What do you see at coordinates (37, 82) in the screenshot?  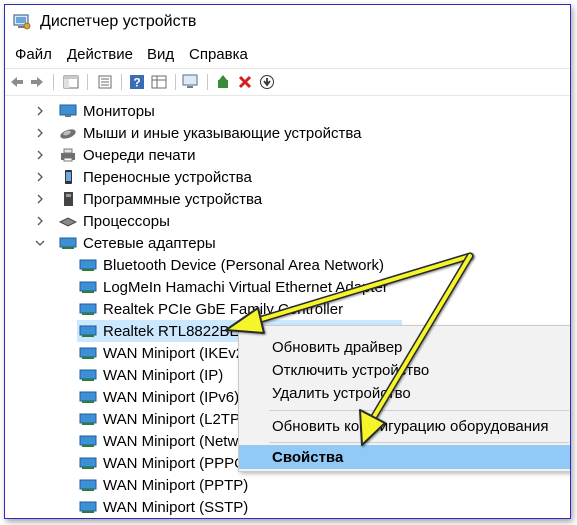 I see `forward-arrow-icon` at bounding box center [37, 82].